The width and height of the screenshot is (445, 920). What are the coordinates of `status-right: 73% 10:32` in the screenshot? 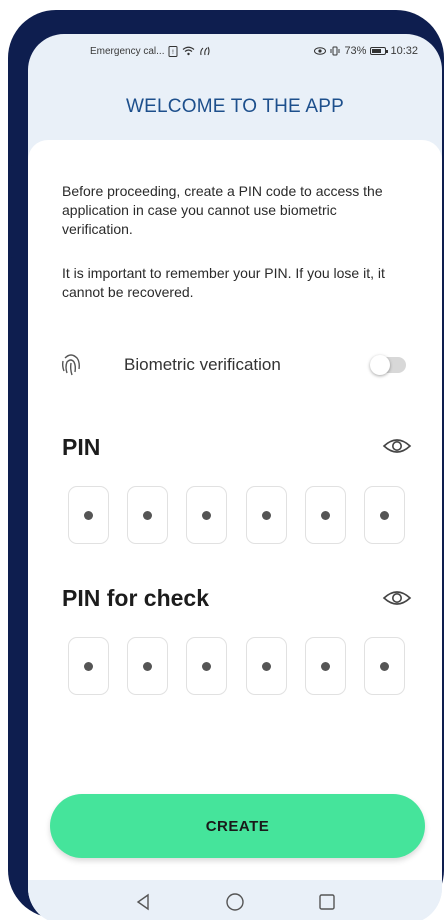 It's located at (366, 51).